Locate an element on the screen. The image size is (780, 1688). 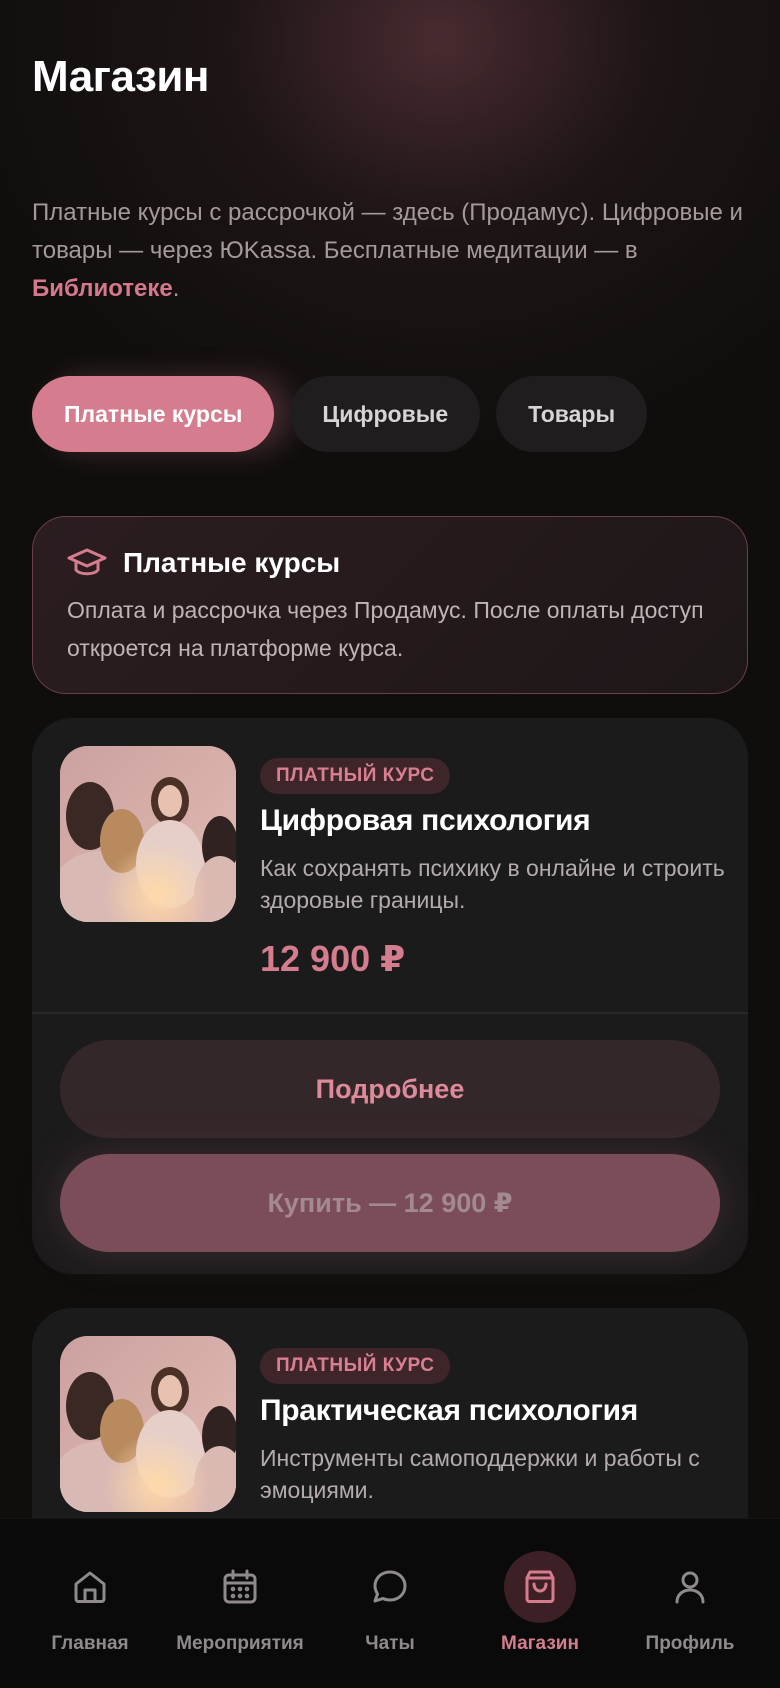
home-icon is located at coordinates (90, 1587).